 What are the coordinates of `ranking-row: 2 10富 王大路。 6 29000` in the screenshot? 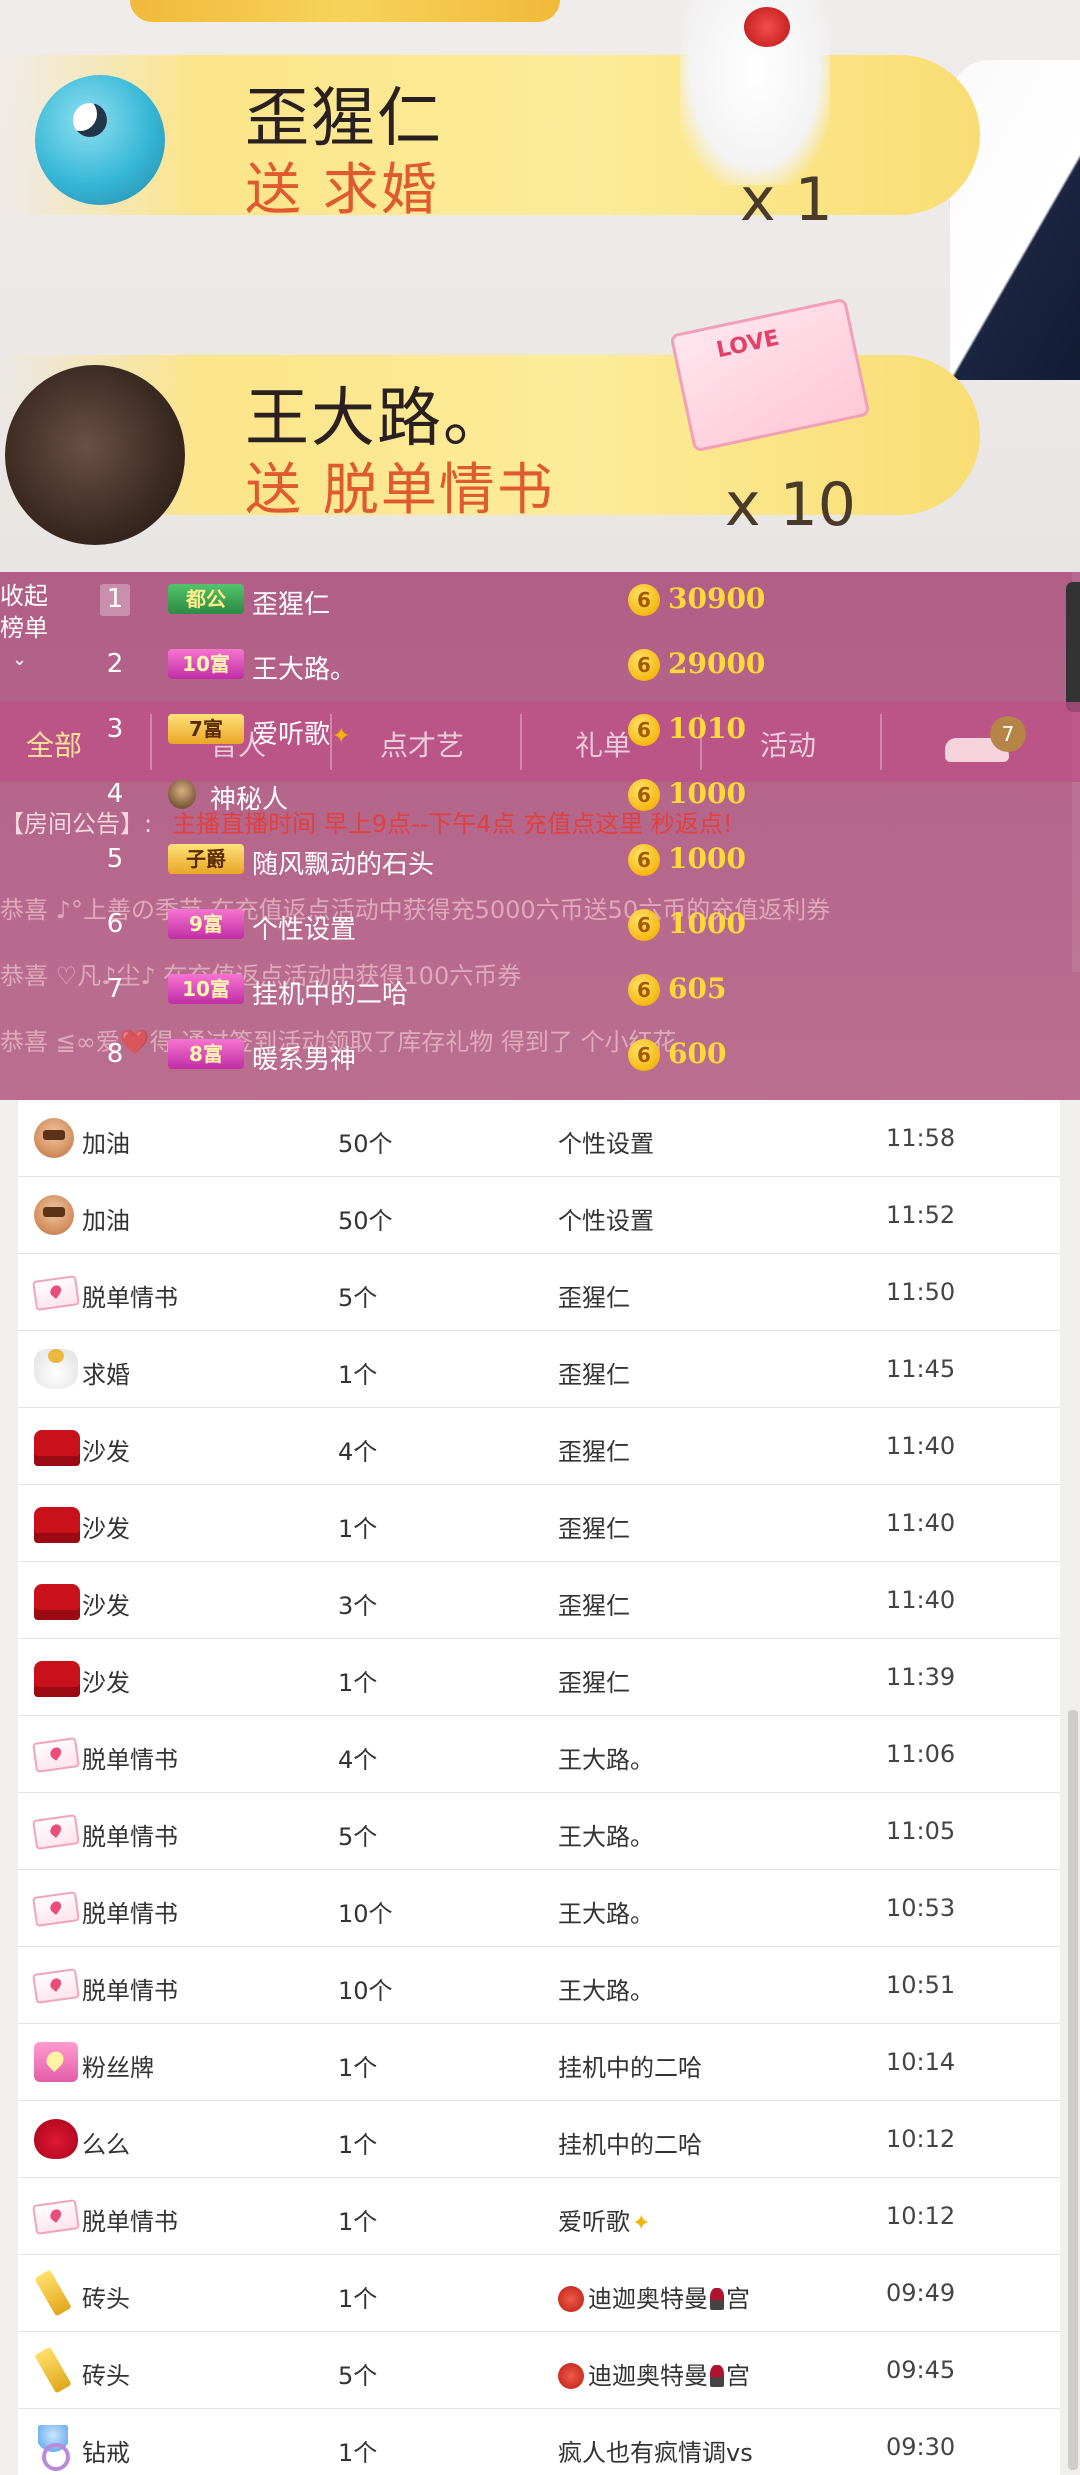 It's located at (383, 667).